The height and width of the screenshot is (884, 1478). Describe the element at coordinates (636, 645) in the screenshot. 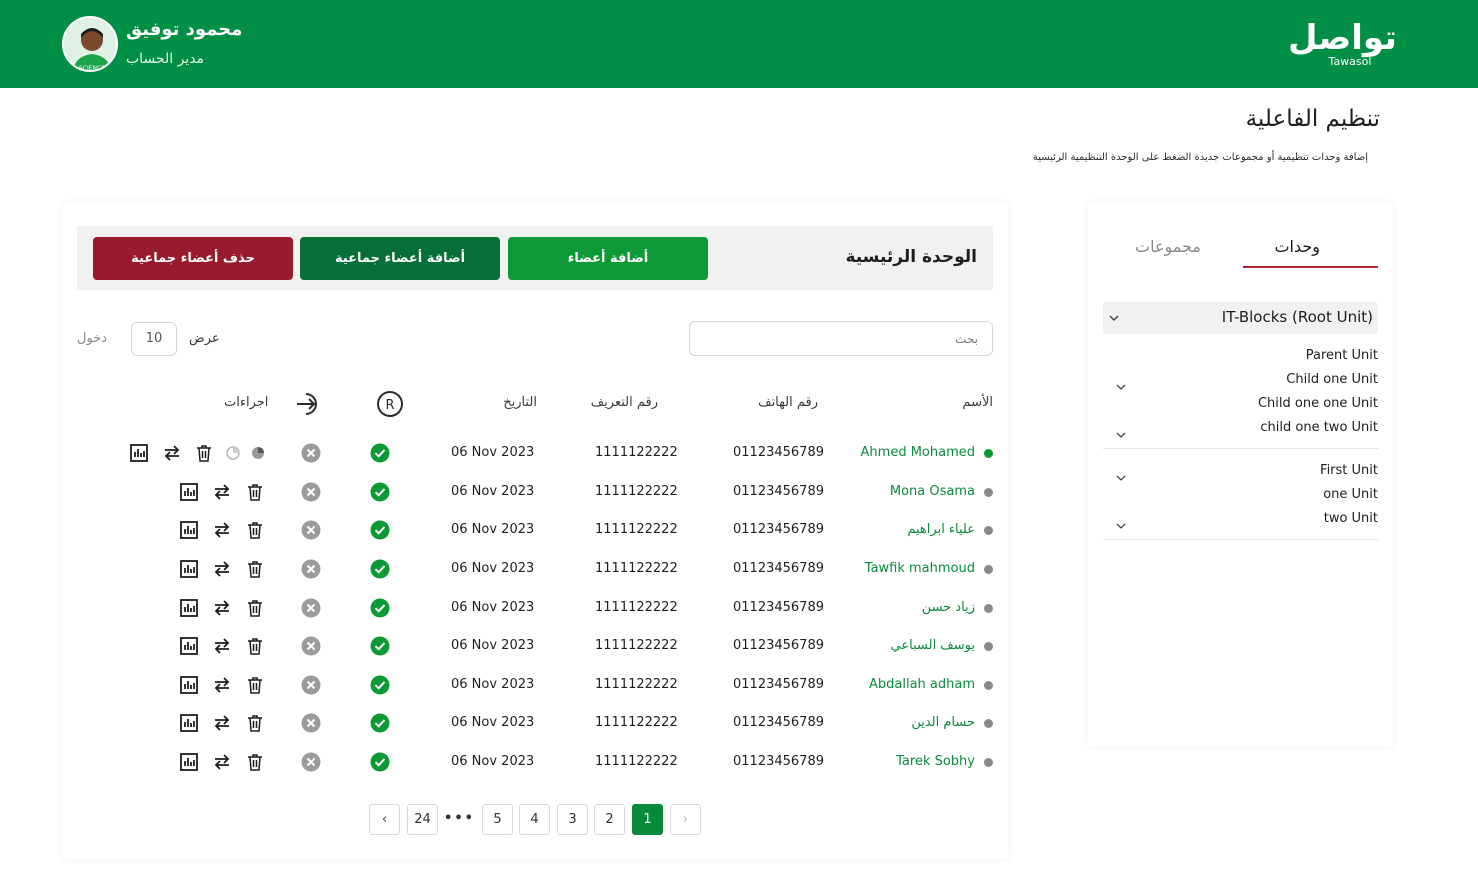

I see `member-id: 1111122222` at that location.